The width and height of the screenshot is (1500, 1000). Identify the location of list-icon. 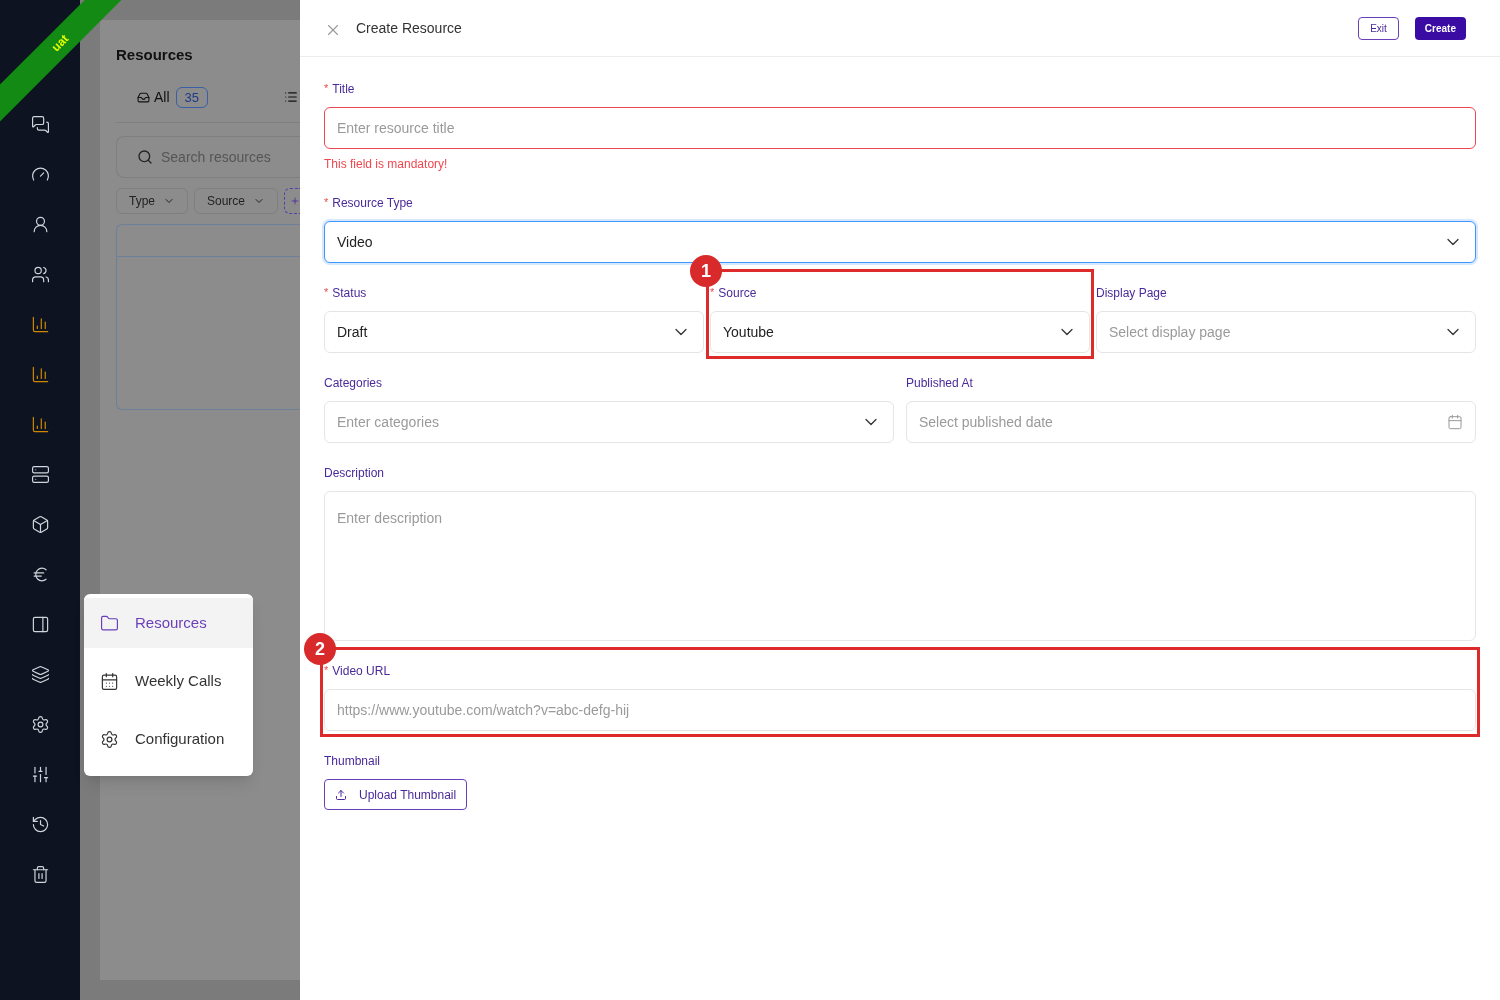
(291, 97).